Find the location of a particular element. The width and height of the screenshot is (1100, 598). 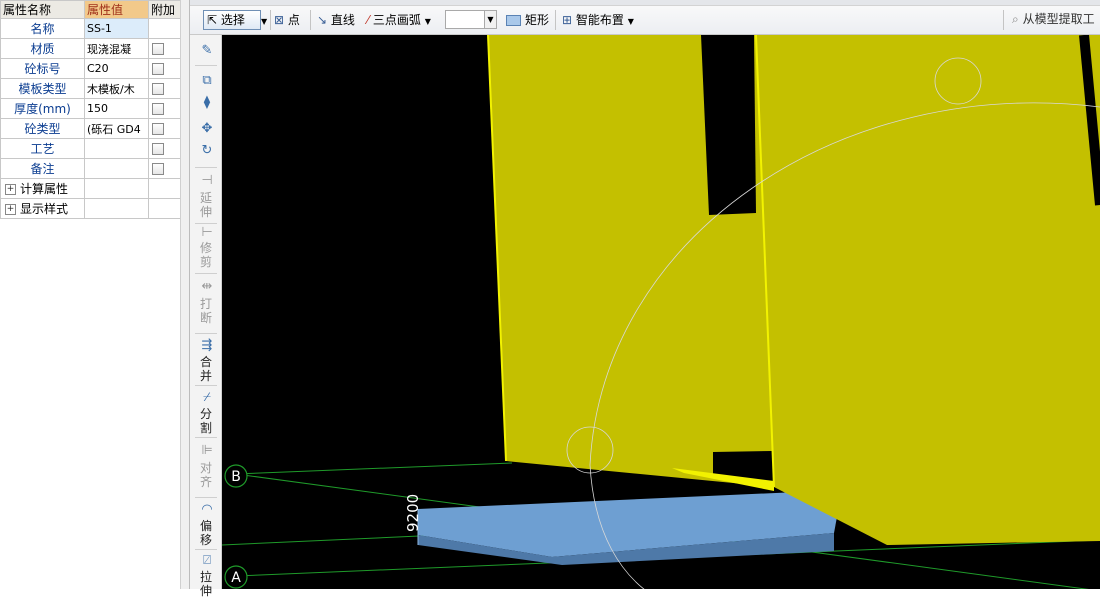

point-button: ⊠ 点 is located at coordinates (287, 20).